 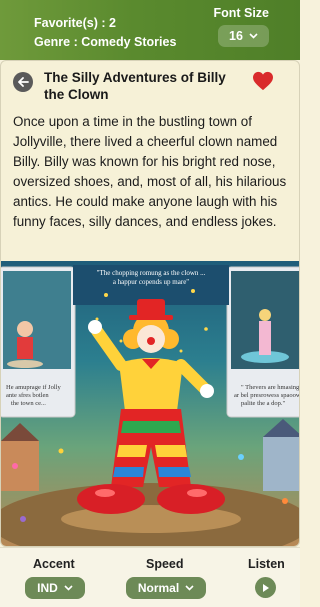 What do you see at coordinates (158, 588) in the screenshot?
I see `speed-value: Normal` at bounding box center [158, 588].